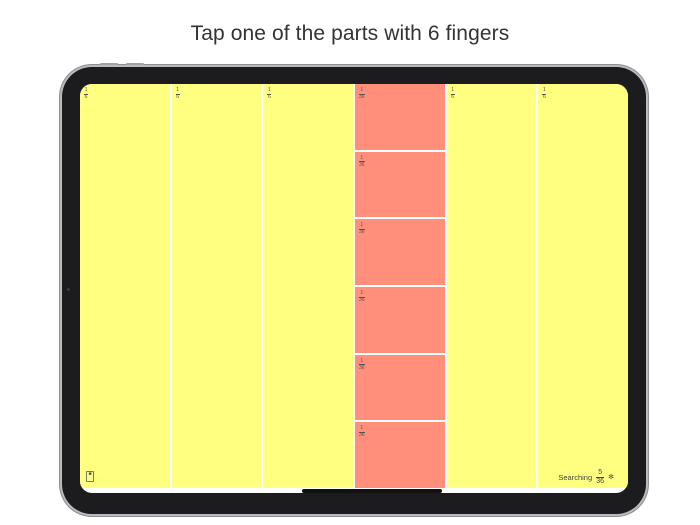 The image size is (700, 525). What do you see at coordinates (575, 477) in the screenshot?
I see `status-label: Searching` at bounding box center [575, 477].